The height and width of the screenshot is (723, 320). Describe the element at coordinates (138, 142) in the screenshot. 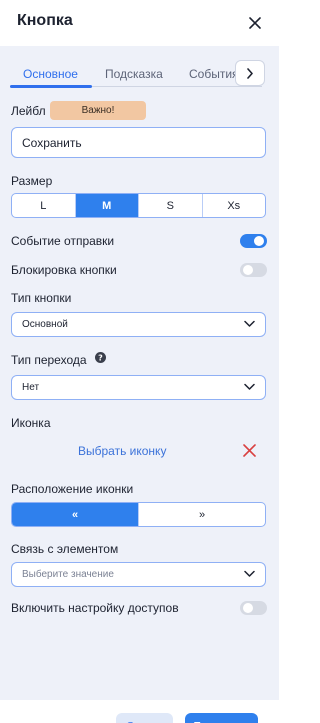

I see `label-input: Сохранить` at that location.